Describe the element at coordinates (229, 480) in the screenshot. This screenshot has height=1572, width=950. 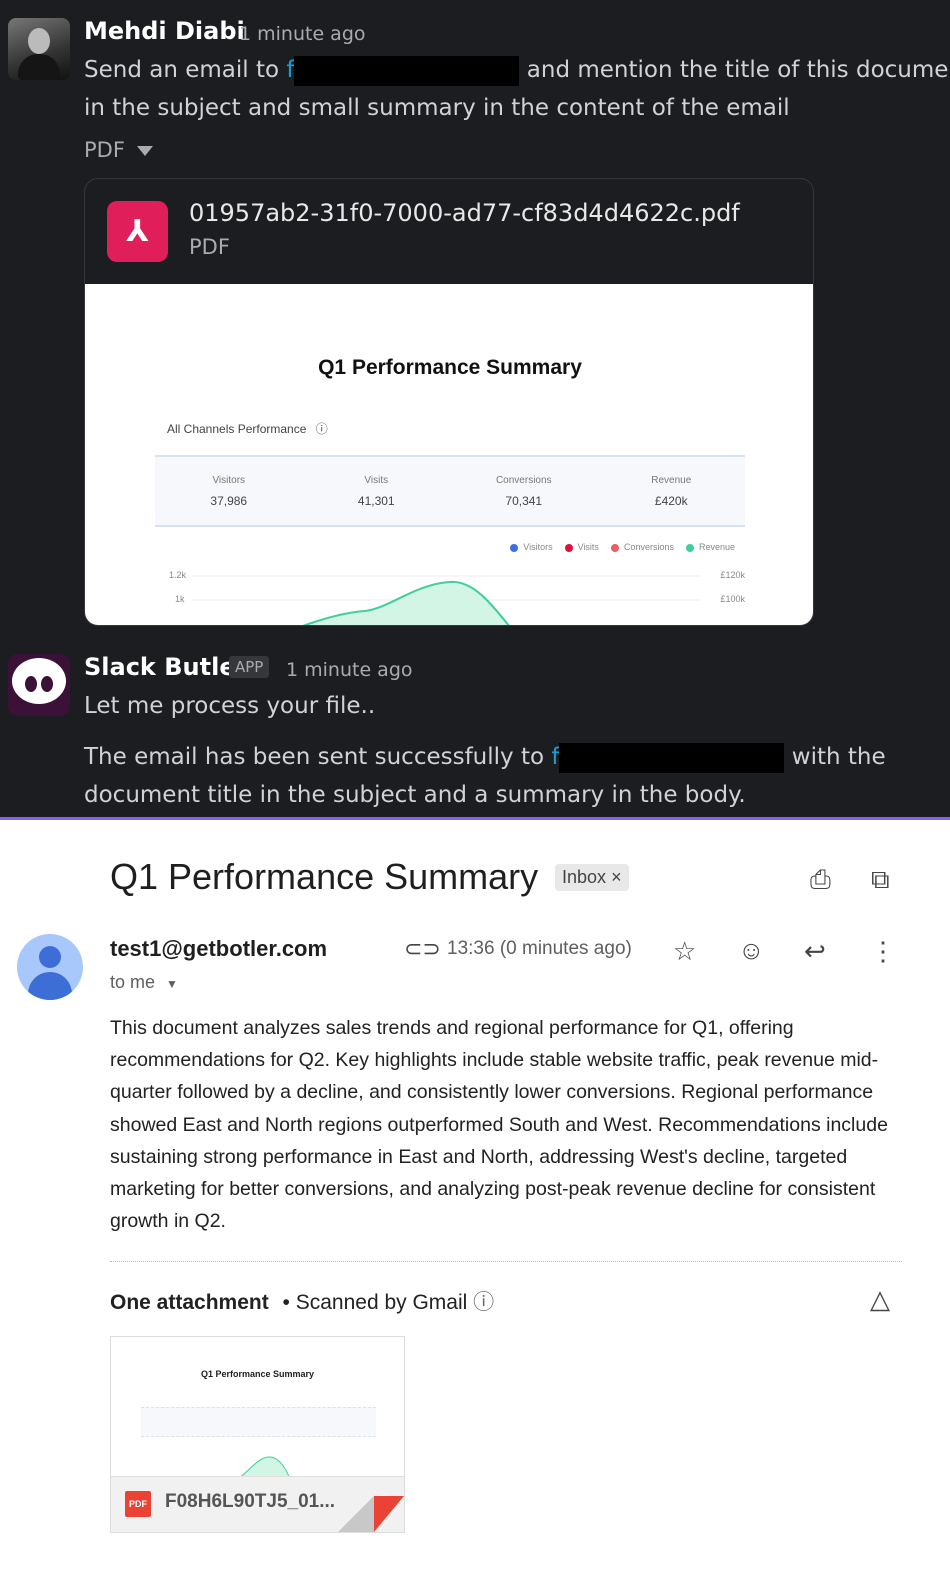
I see `stat-label: Visitors` at that location.